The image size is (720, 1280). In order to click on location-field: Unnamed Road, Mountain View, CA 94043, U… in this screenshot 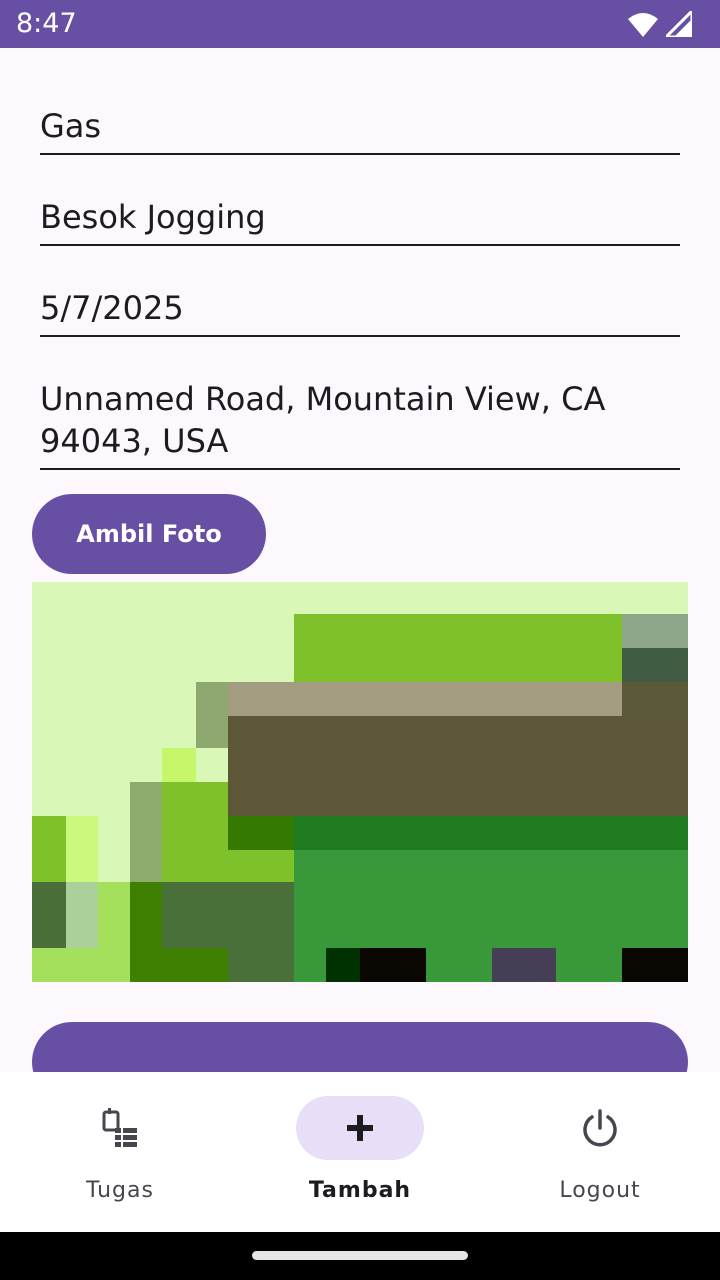, I will do `click(360, 424)`.